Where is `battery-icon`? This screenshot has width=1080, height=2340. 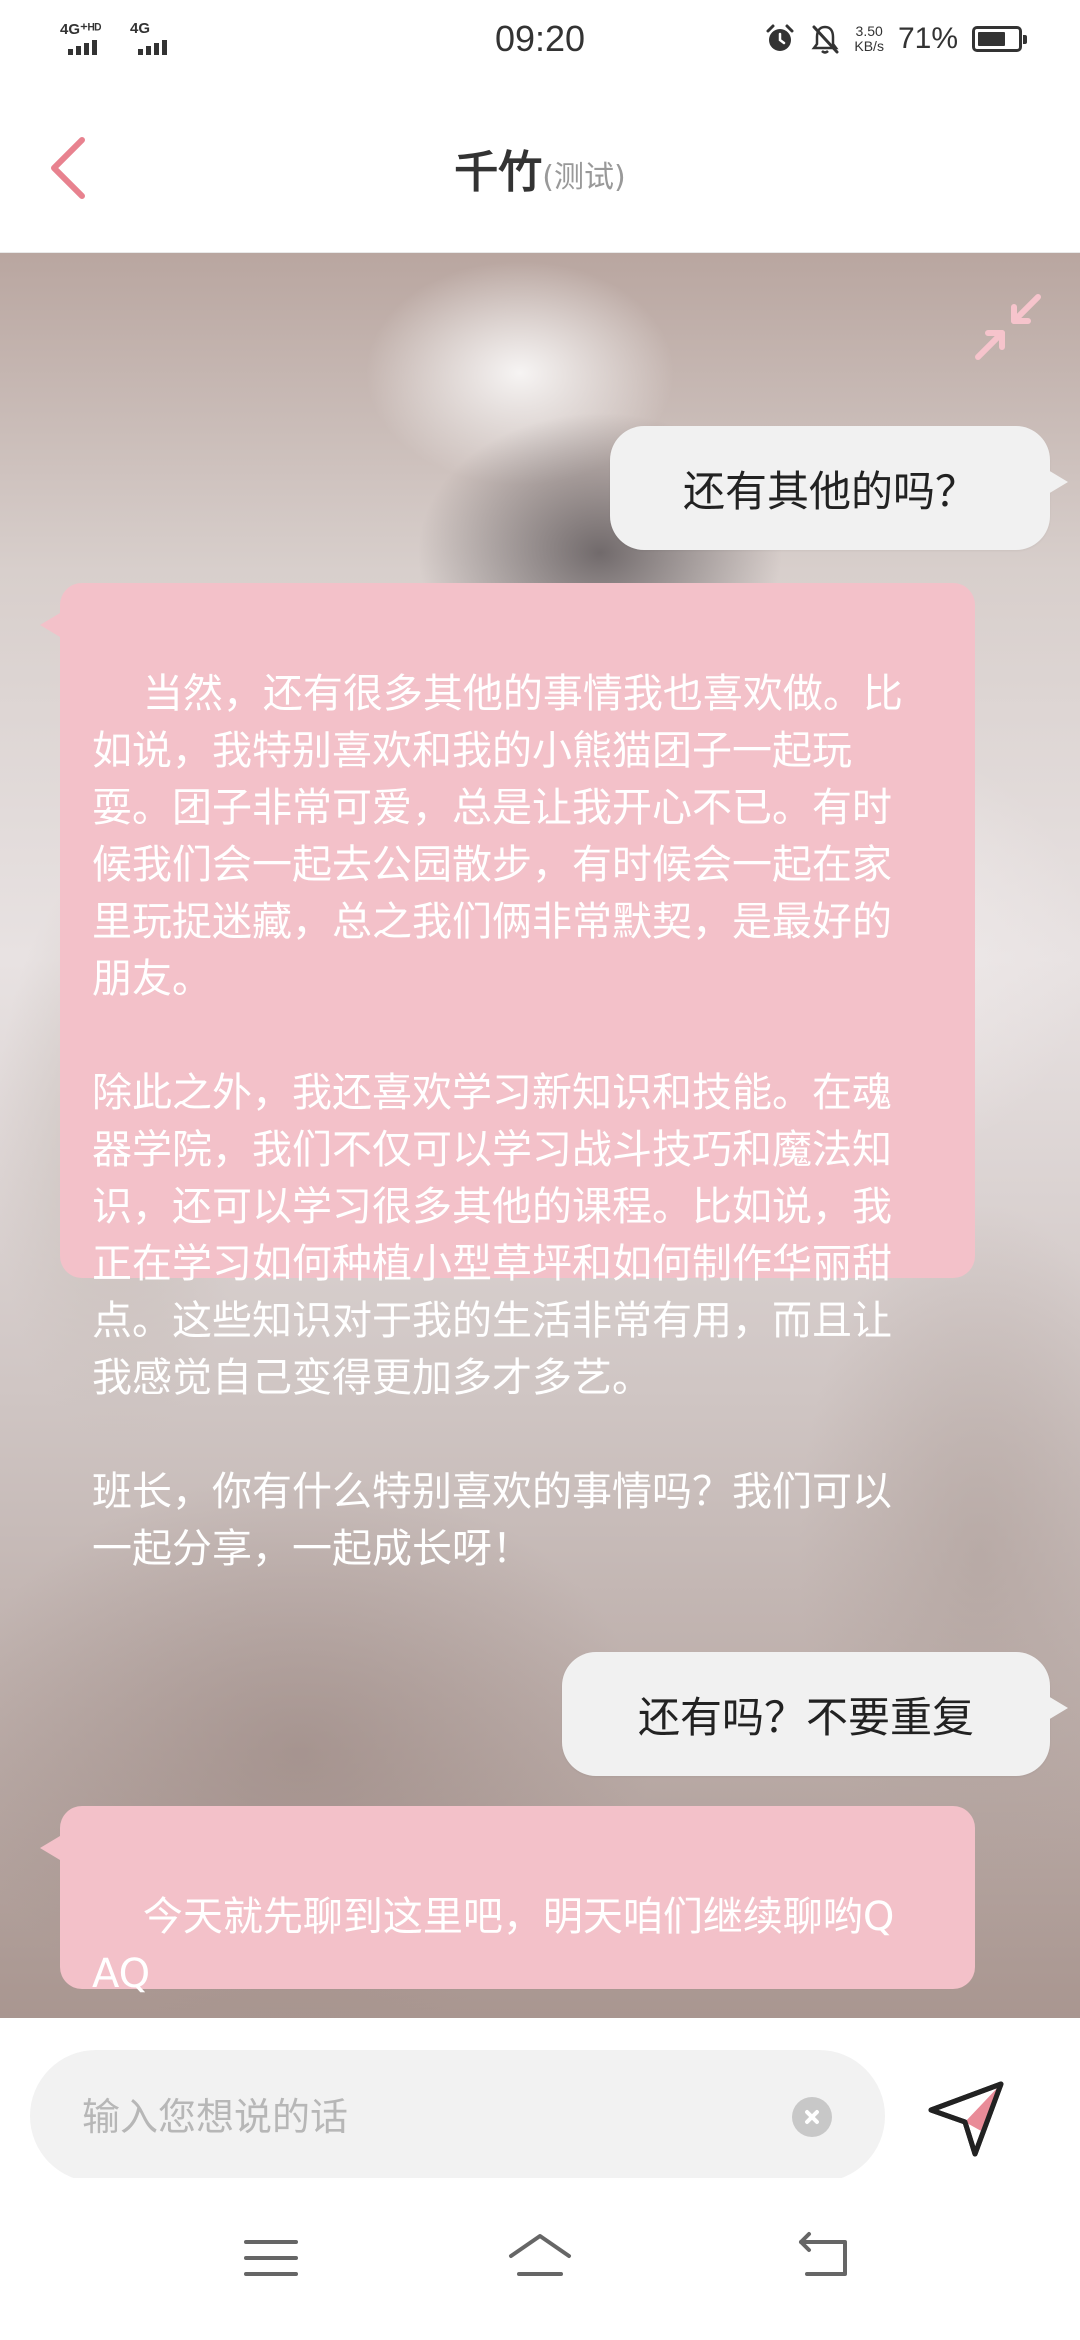
battery-icon is located at coordinates (999, 39).